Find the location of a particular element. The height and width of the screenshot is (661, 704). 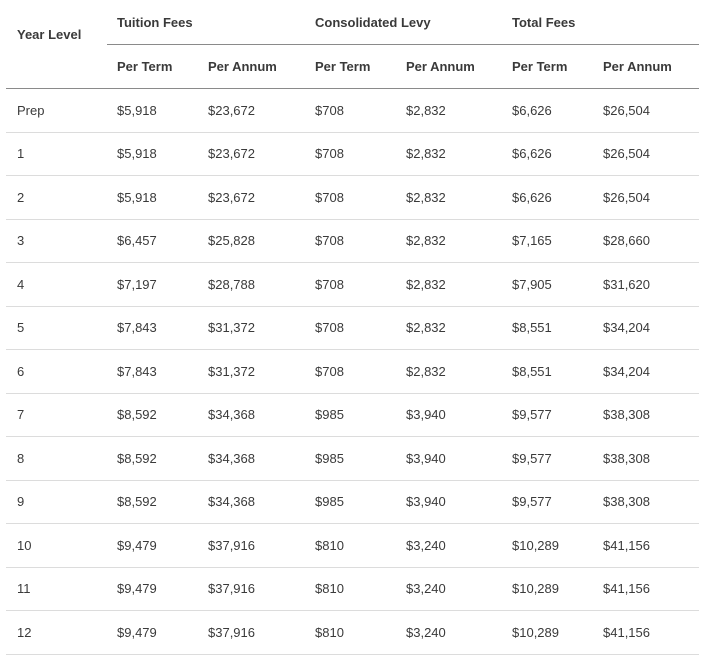

cell-total-per-term: $7,165 is located at coordinates (532, 240).